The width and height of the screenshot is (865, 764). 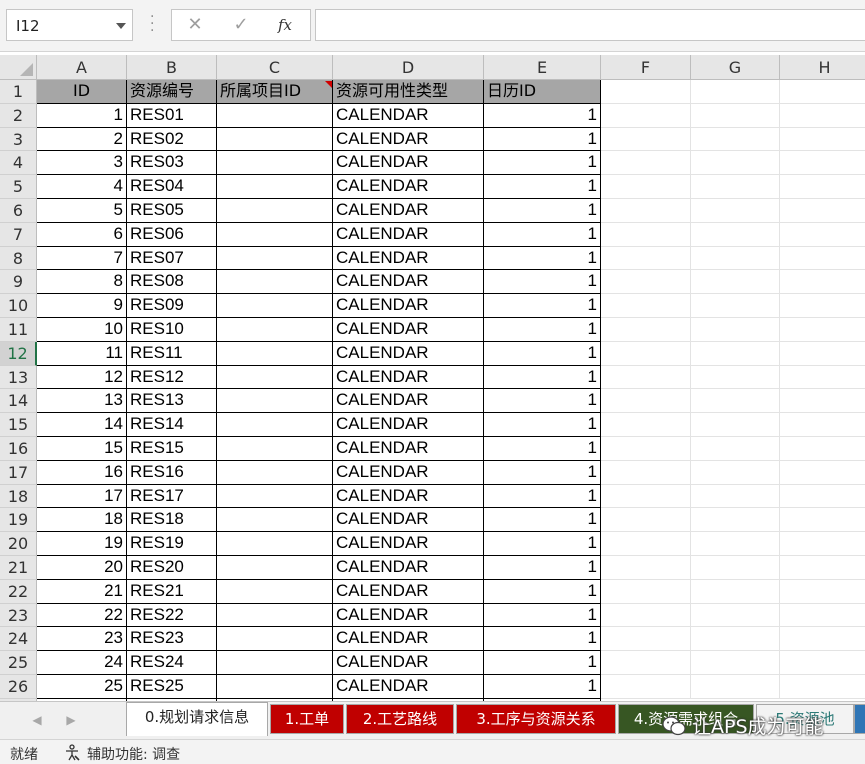 What do you see at coordinates (172, 353) in the screenshot?
I see `cell-b12: RES11` at bounding box center [172, 353].